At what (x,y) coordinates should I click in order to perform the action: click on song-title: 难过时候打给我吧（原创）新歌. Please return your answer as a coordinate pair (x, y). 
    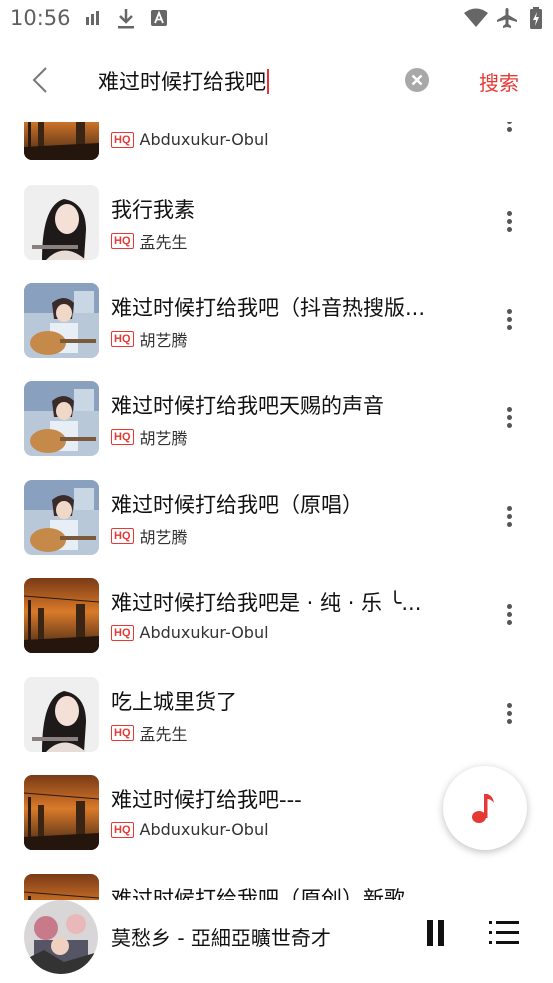
    Looking at the image, I should click on (258, 893).